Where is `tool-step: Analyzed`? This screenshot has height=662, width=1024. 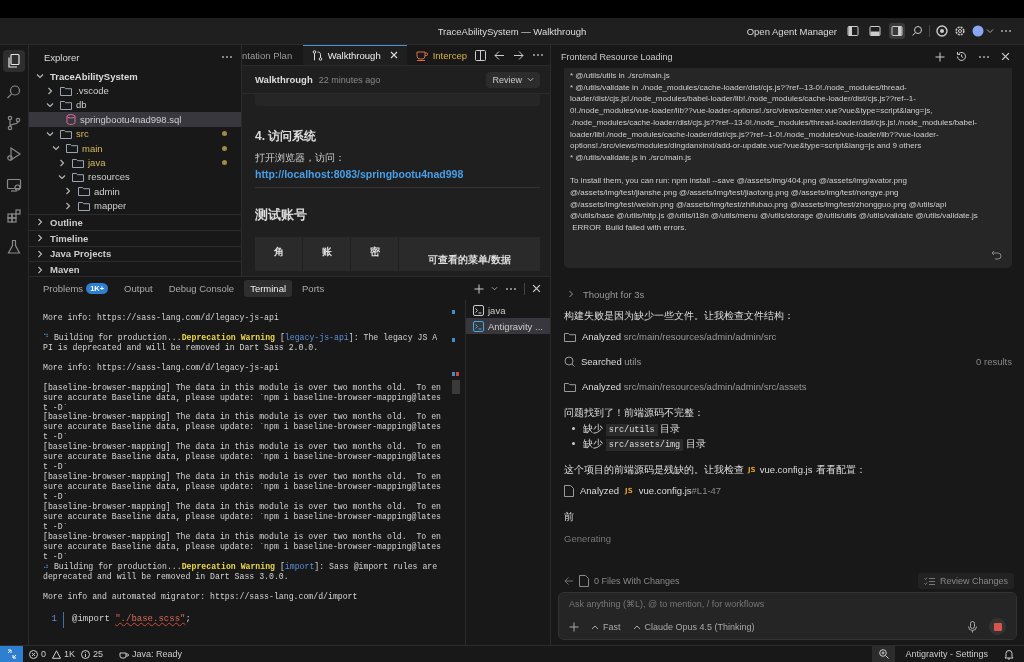 tool-step: Analyzed is located at coordinates (600, 490).